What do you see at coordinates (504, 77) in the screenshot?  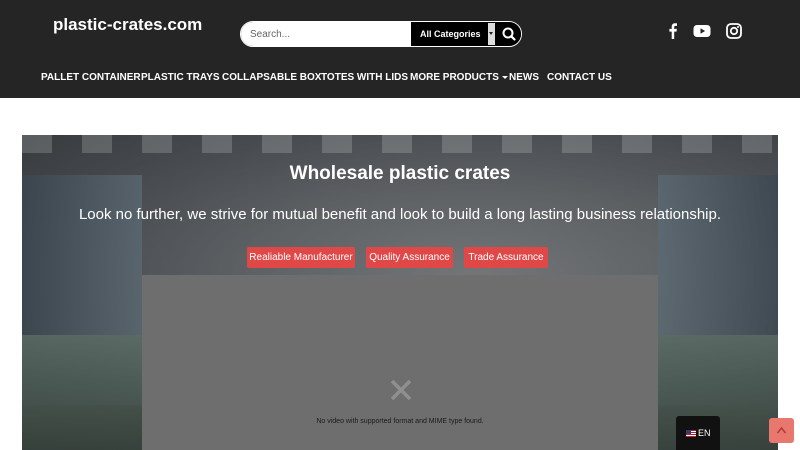 I see `caret-down-icon` at bounding box center [504, 77].